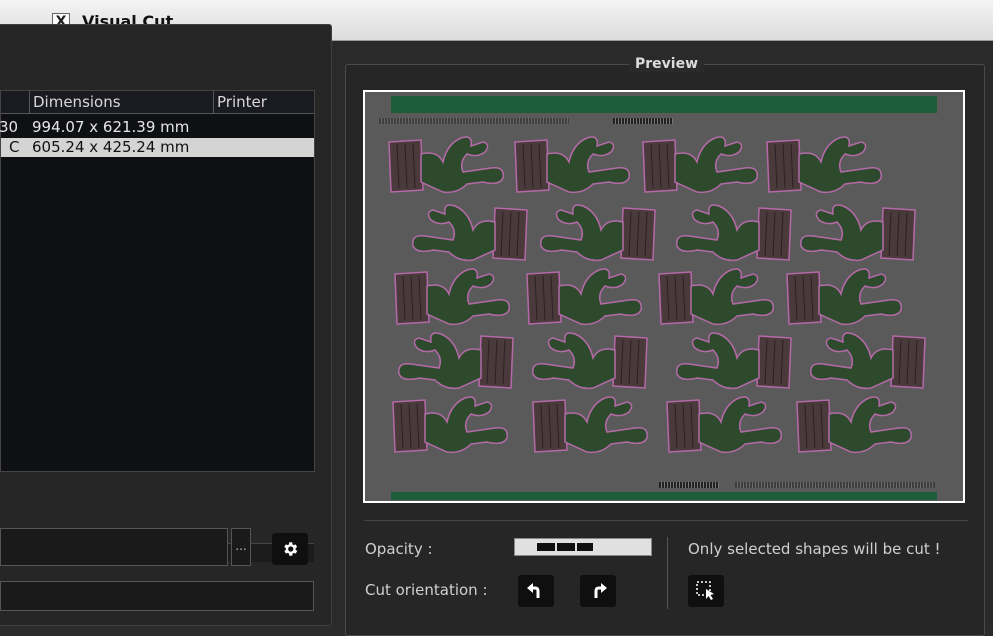 The height and width of the screenshot is (636, 993). Describe the element at coordinates (666, 520) in the screenshot. I see `panel-divider` at that location.